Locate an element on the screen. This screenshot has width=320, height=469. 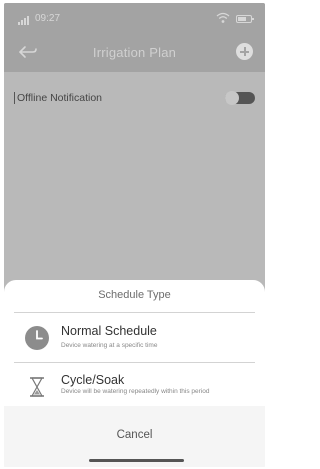
page-title: Irrigation Plan is located at coordinates (134, 52).